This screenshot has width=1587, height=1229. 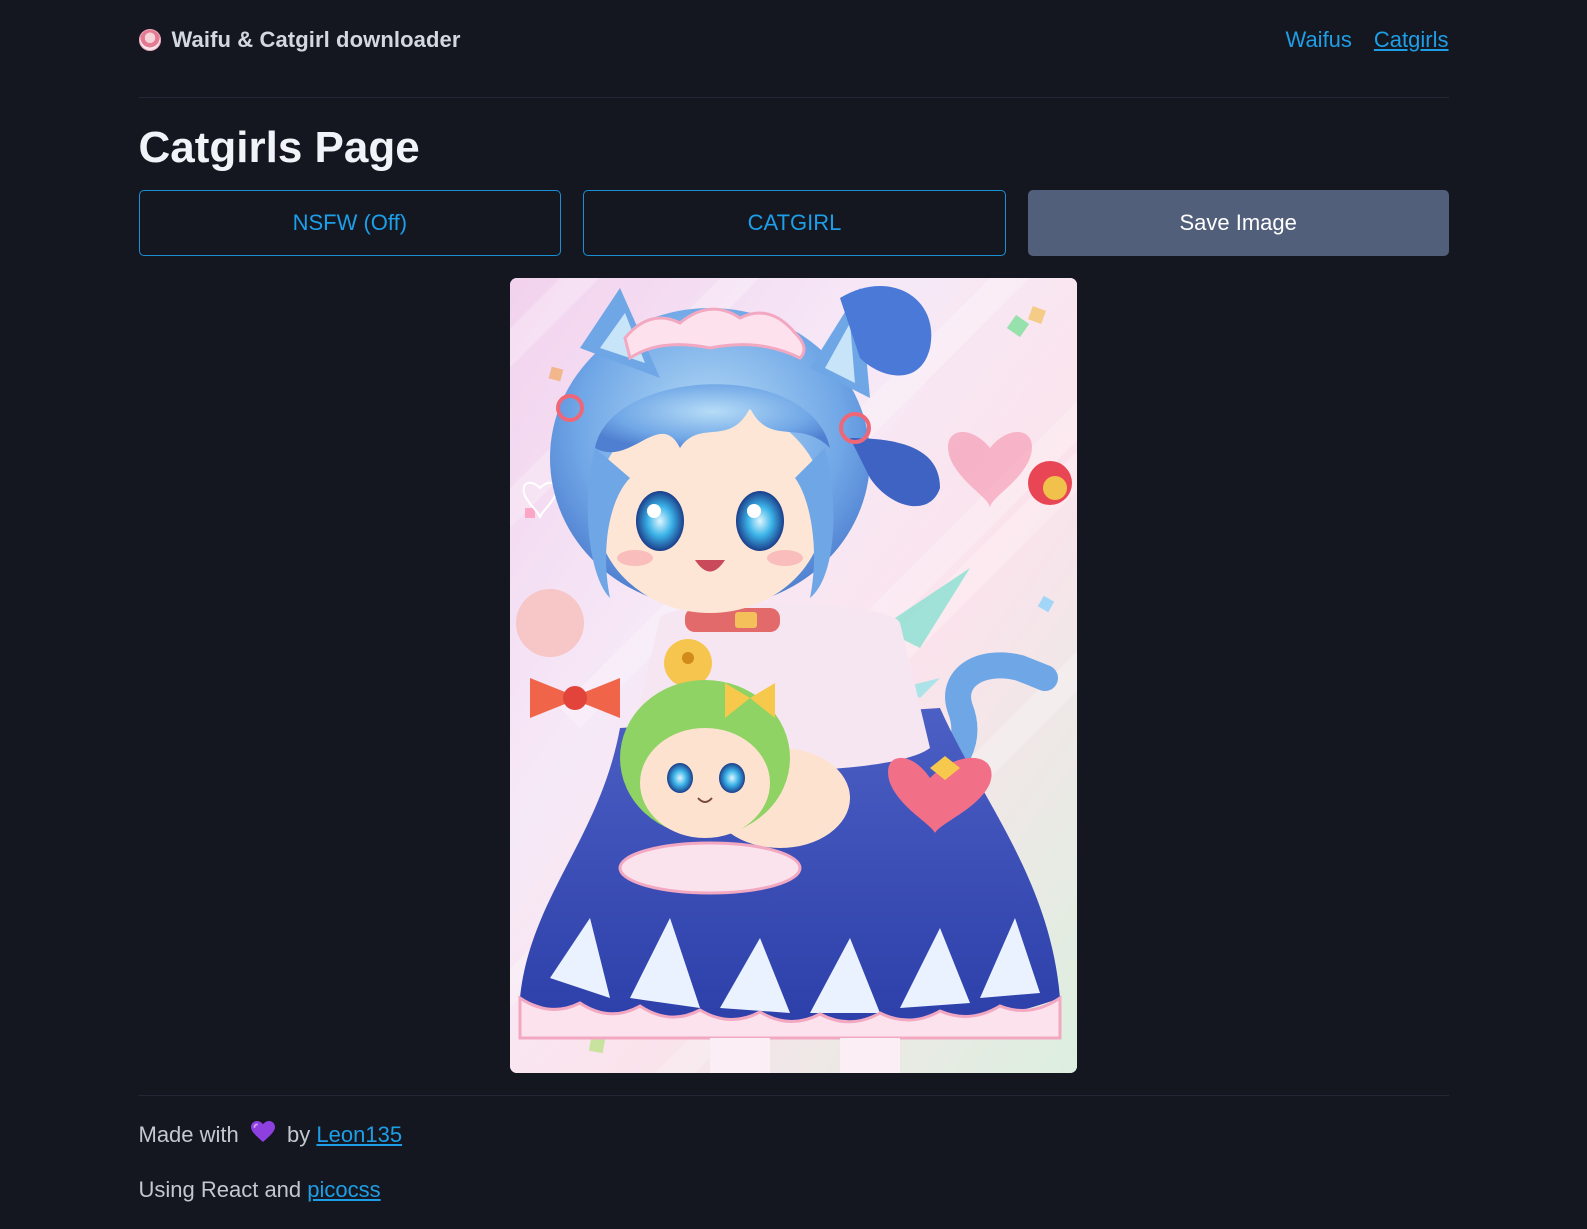 What do you see at coordinates (1367, 40) in the screenshot?
I see `main-nav: Waifus Catgirls` at bounding box center [1367, 40].